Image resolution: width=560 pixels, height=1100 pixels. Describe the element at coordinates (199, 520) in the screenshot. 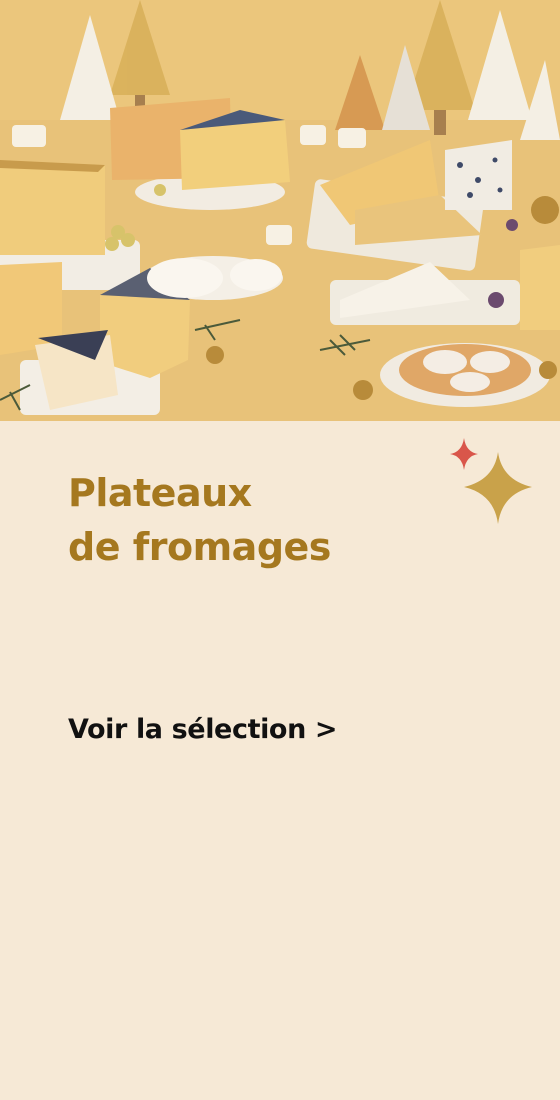

I see `promo-title: Plateaux de fromages` at that location.